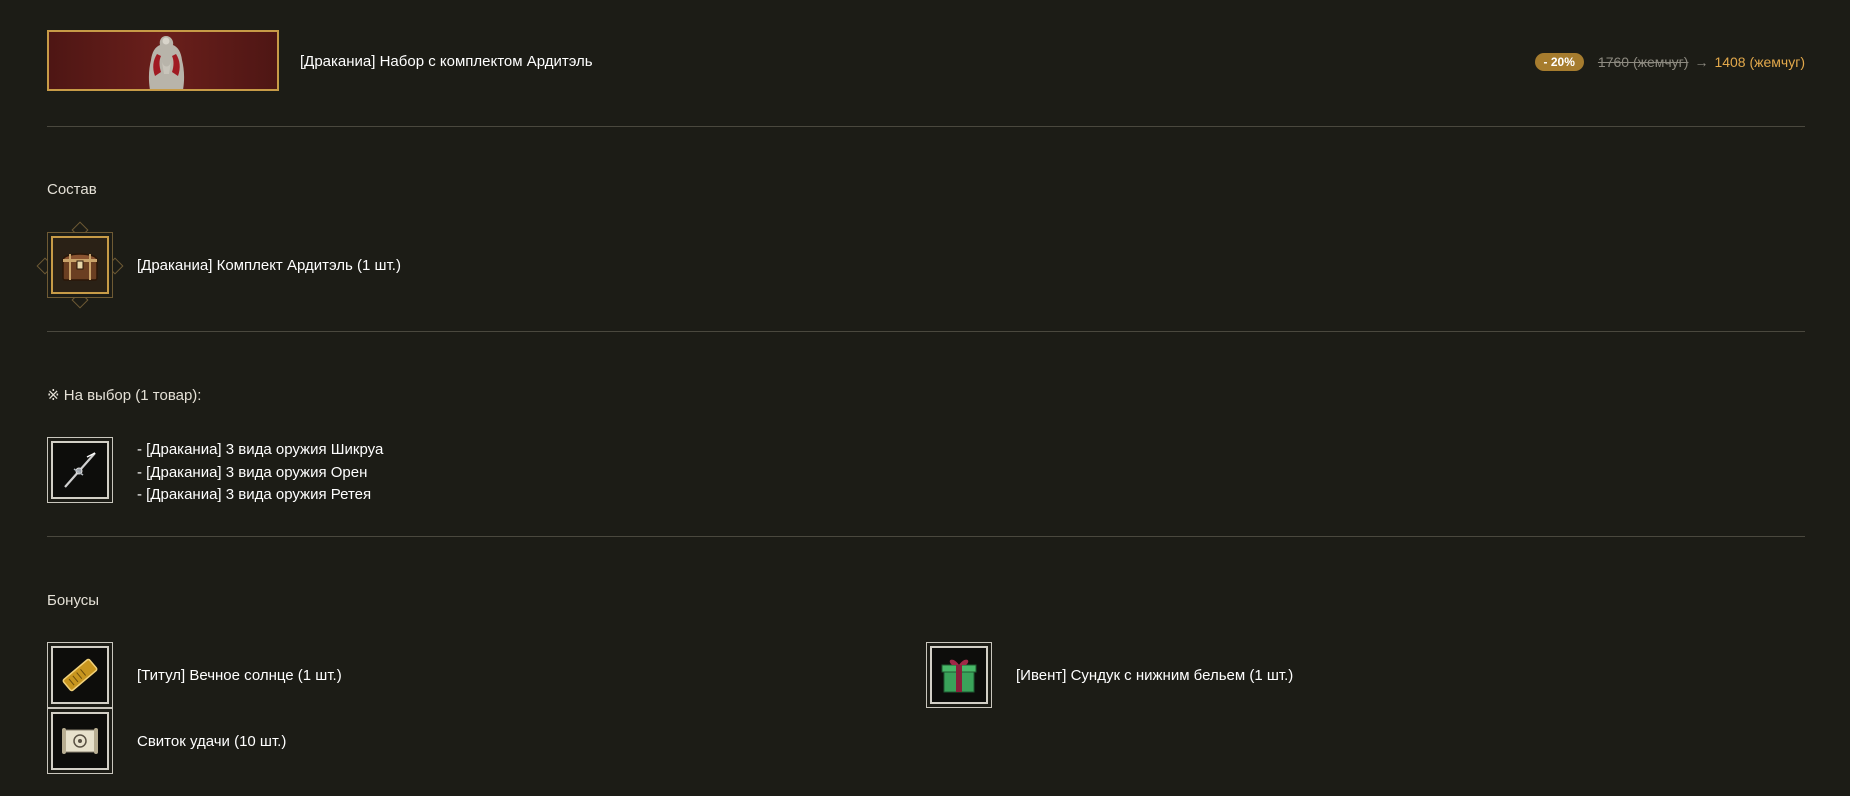 This screenshot has height=796, width=1850. I want to click on choice-label: ※ На выбор (1 товар):, so click(124, 395).